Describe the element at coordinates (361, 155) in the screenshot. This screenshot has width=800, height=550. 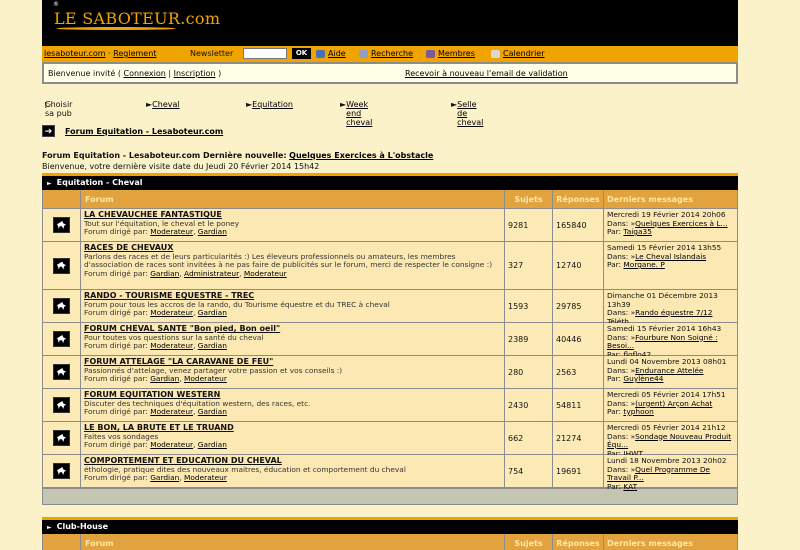
I see `news-link: Quelques Exercices à L'obstacle` at that location.